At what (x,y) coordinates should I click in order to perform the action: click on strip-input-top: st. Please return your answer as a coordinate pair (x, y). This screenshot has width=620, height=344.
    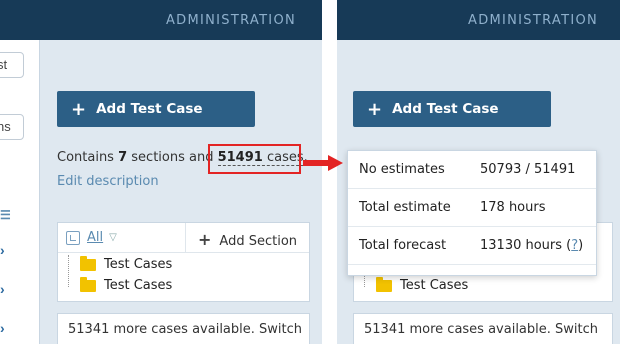
    Looking at the image, I should click on (12, 65).